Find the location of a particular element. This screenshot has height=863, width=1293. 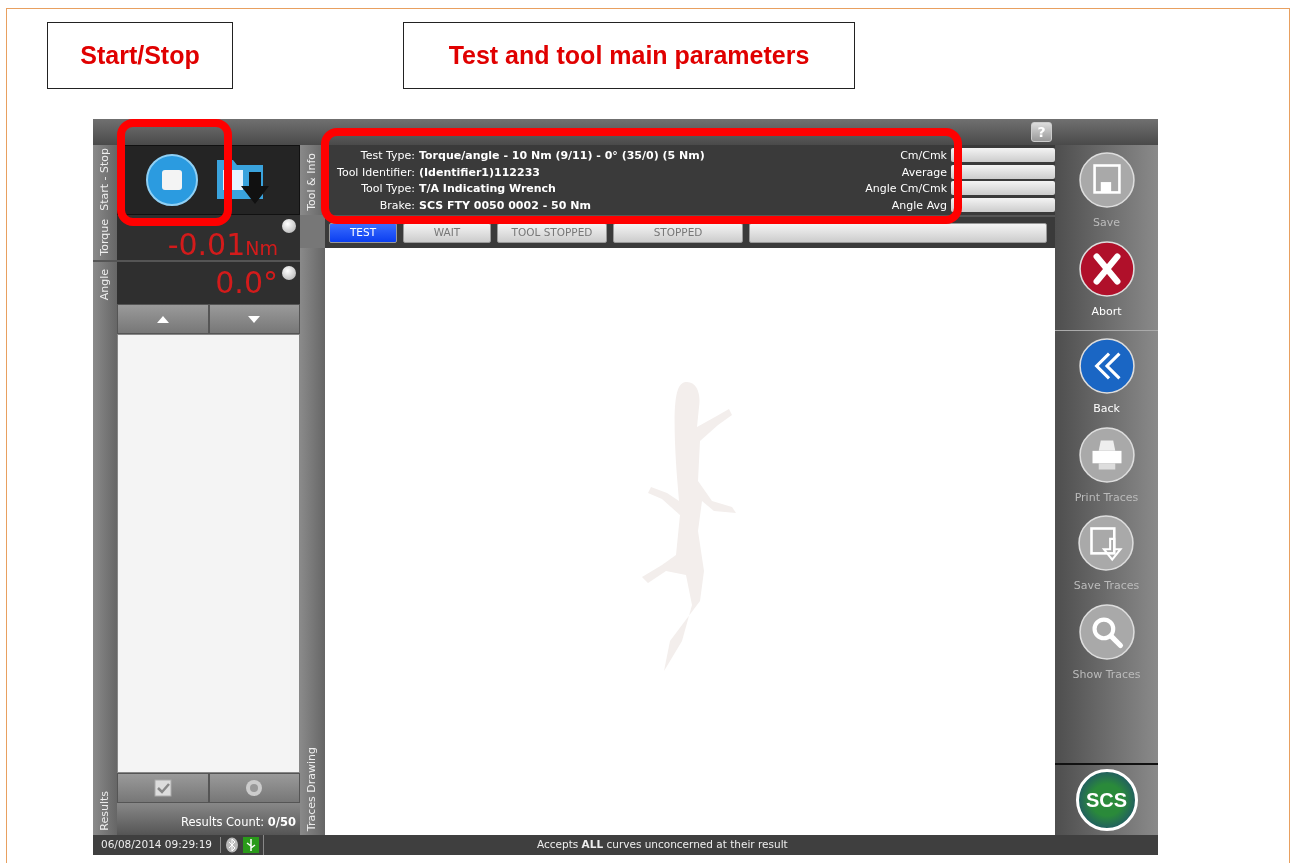

field-value: SCS FTY 0050 0002 - 50 Nm is located at coordinates (505, 205).